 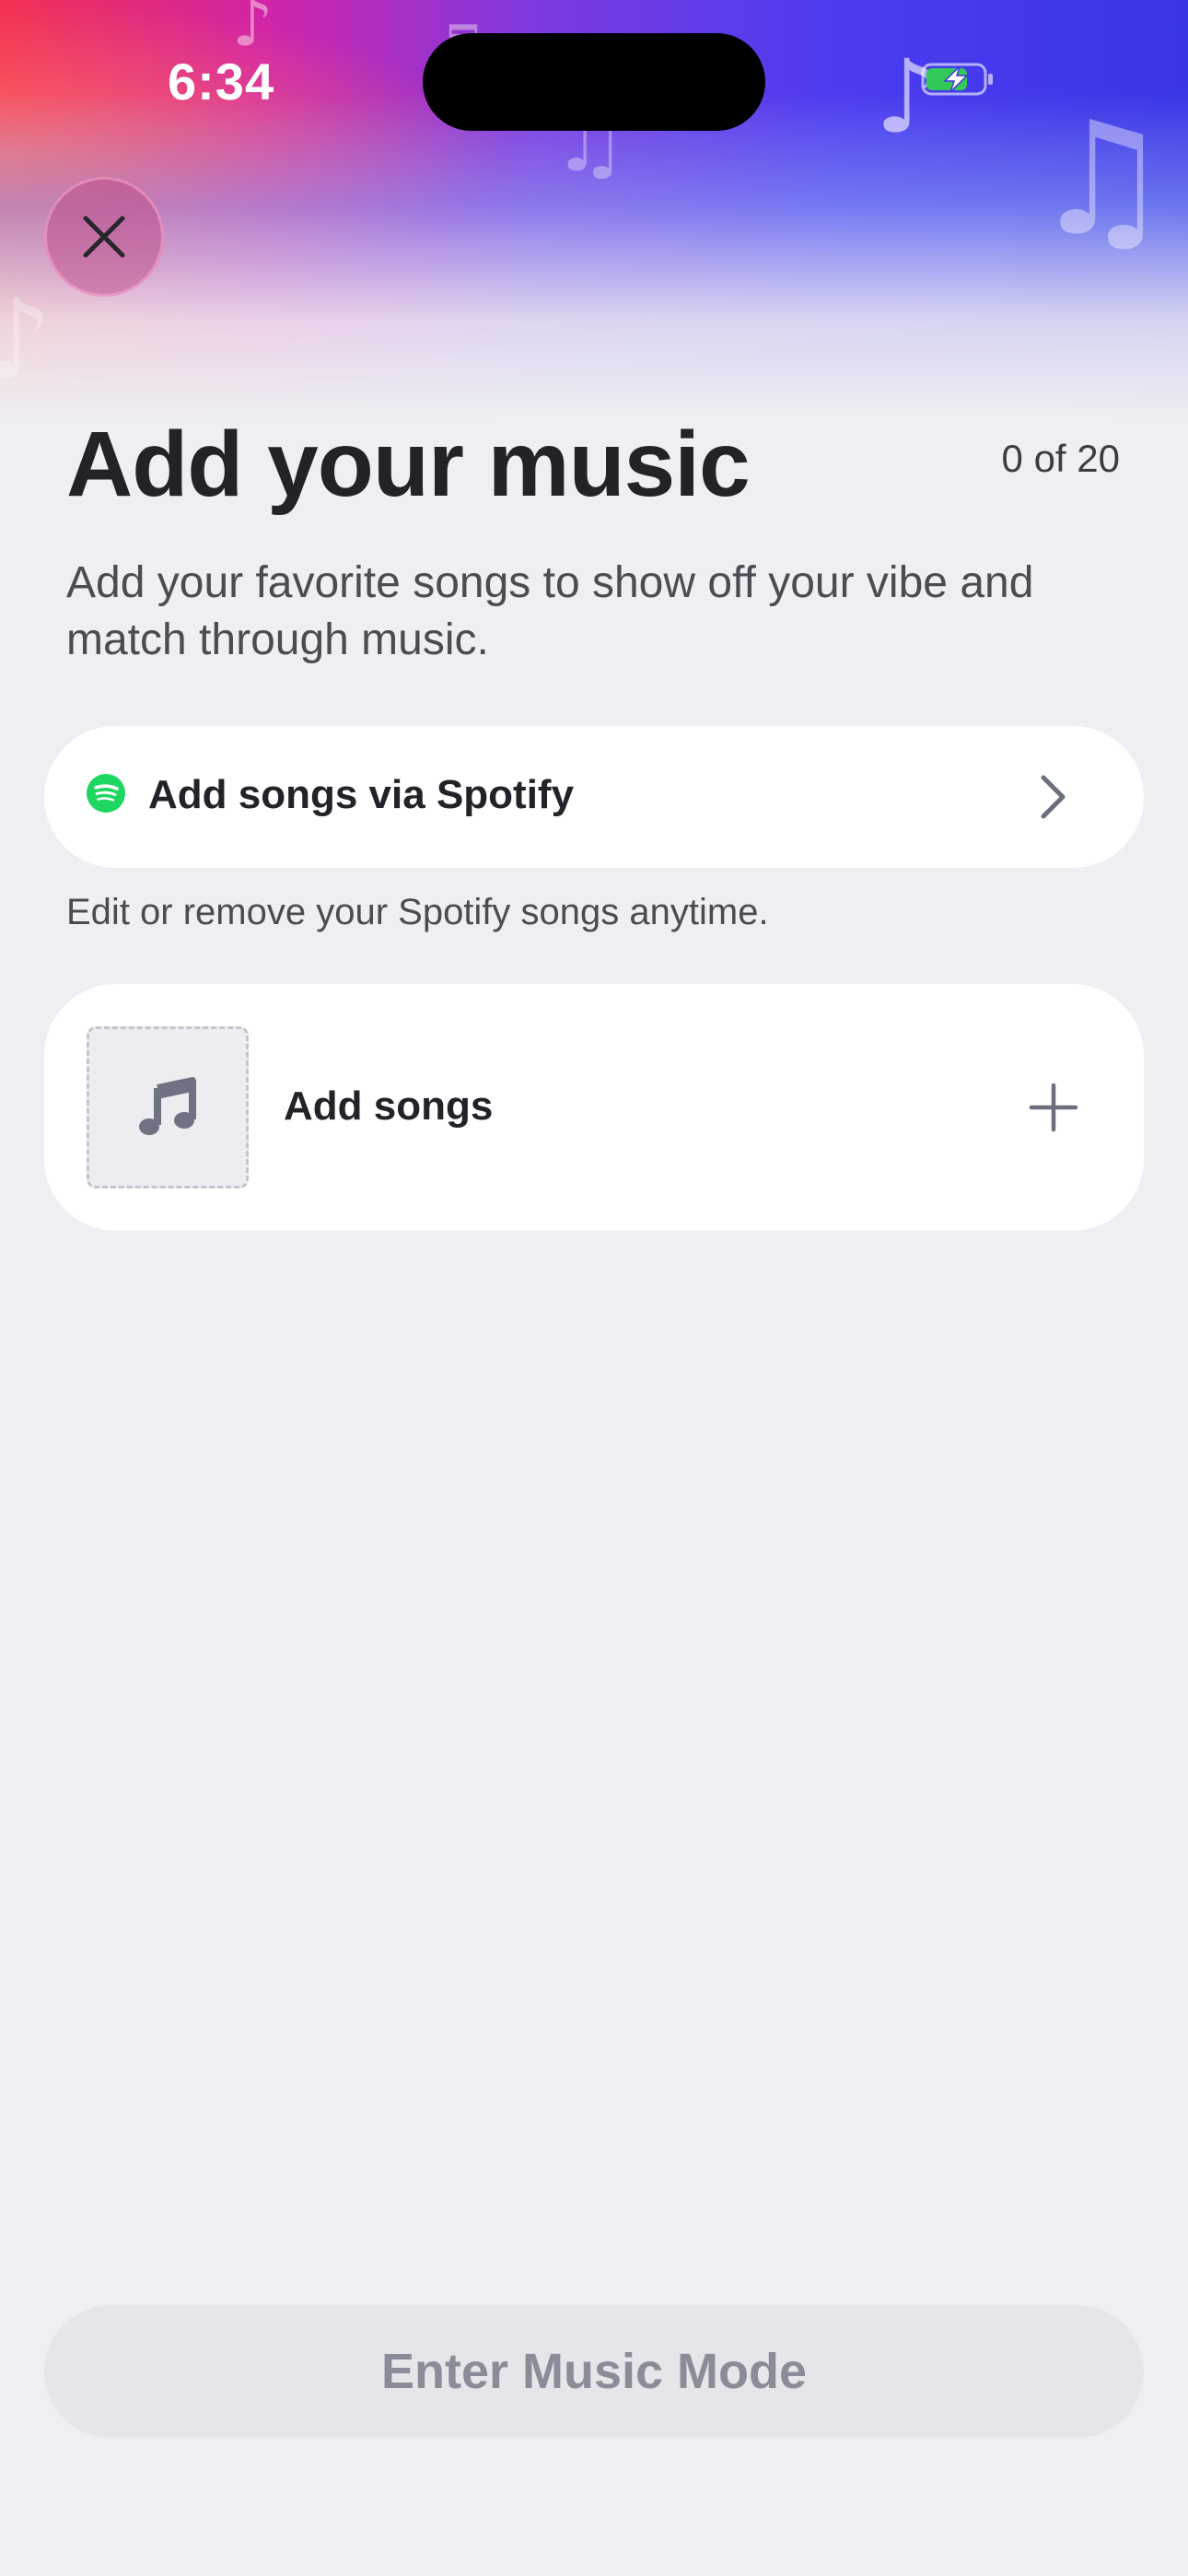 I want to click on music-note-decoration-icon: ♫, so click(x=1101, y=179).